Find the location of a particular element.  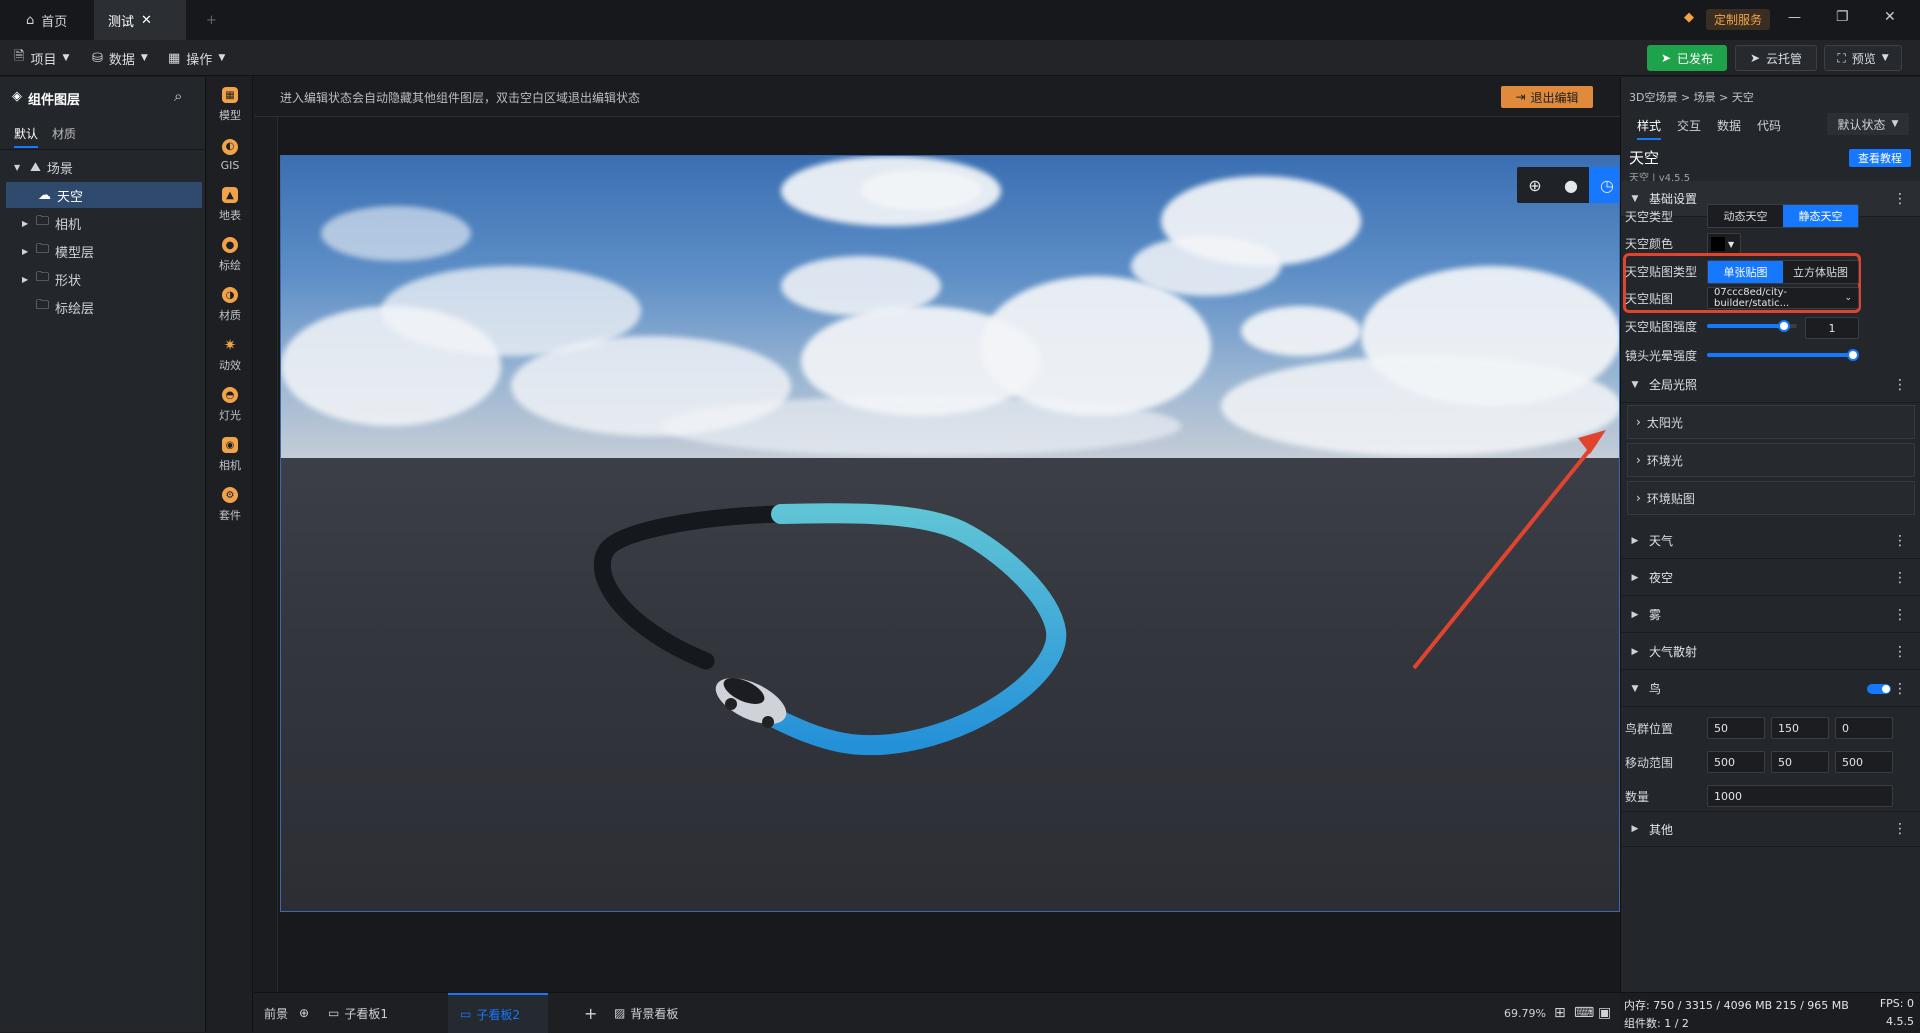

tool-plot: ● 标绘 is located at coordinates (230, 255).